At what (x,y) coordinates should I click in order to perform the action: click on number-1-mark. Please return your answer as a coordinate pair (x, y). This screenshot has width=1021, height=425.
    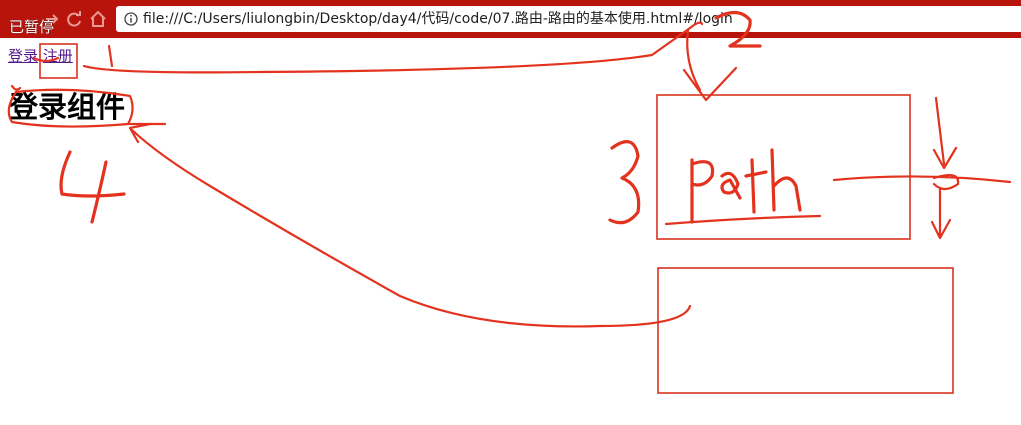
    Looking at the image, I should click on (110, 56).